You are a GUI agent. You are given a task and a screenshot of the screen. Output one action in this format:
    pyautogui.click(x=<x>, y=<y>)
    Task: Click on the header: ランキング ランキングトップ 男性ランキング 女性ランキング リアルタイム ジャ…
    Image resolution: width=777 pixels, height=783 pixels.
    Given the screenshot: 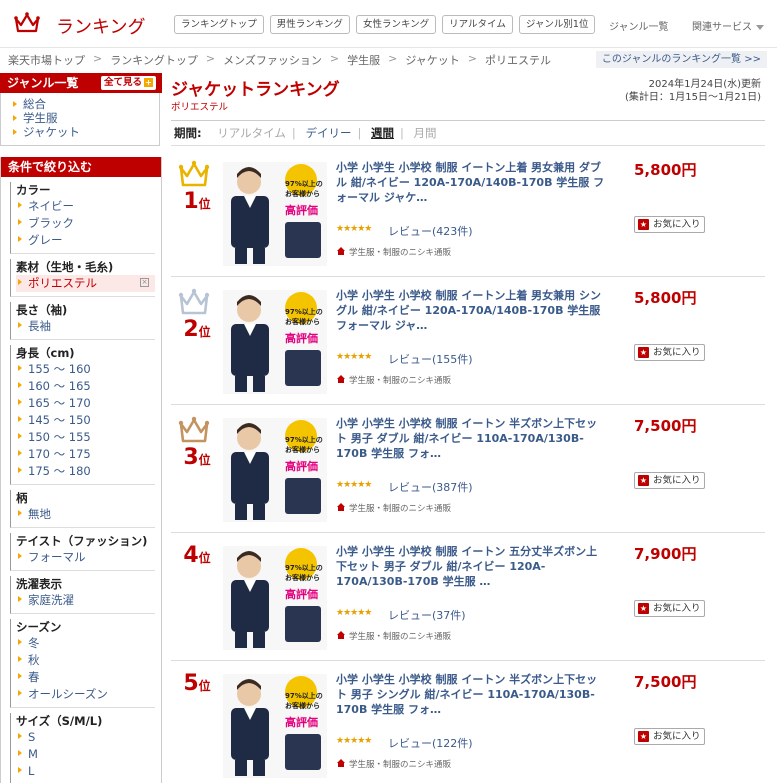 What is the action you would take?
    pyautogui.click(x=388, y=24)
    